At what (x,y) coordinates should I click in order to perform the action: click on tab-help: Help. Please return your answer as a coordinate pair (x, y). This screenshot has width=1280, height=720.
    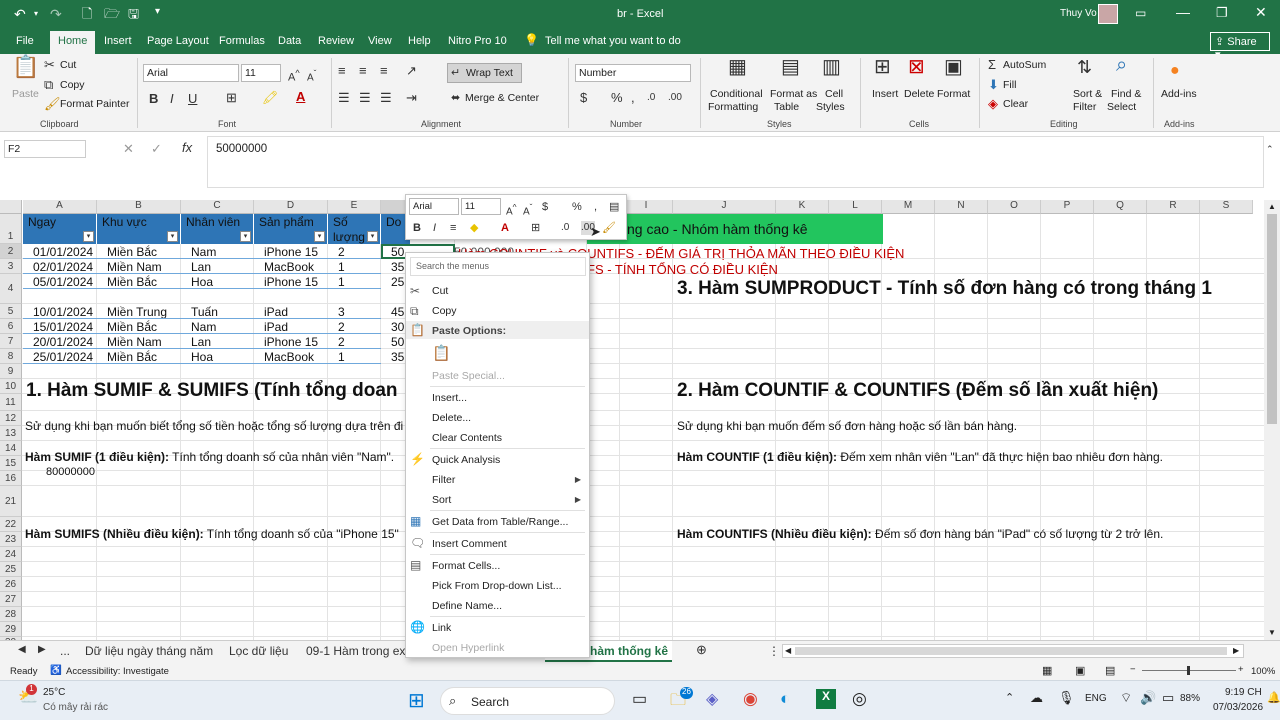
    Looking at the image, I should click on (419, 41).